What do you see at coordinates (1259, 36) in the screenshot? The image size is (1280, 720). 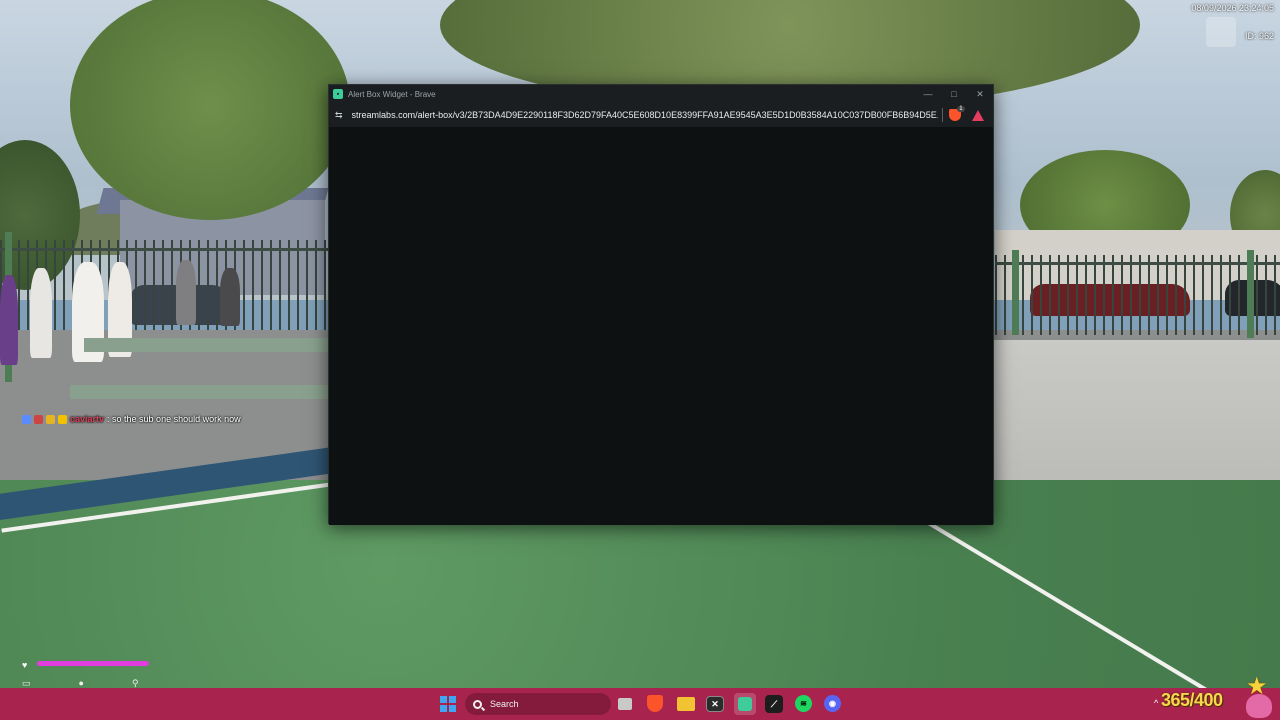 I see `hud-player-id: ID: 962` at bounding box center [1259, 36].